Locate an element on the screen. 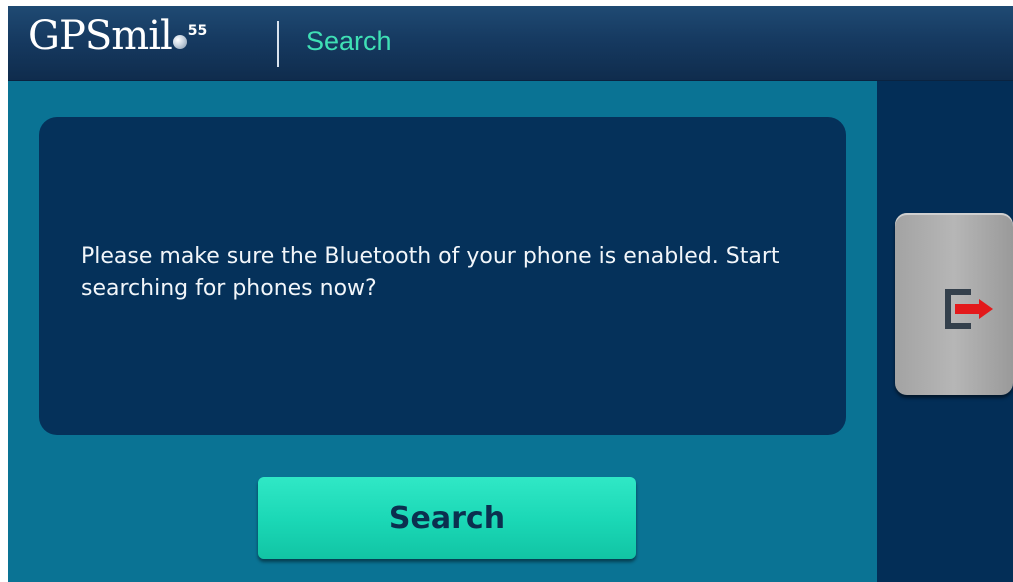 The height and width of the screenshot is (582, 1013). header-bar: GPSmil 55 Search is located at coordinates (510, 43).